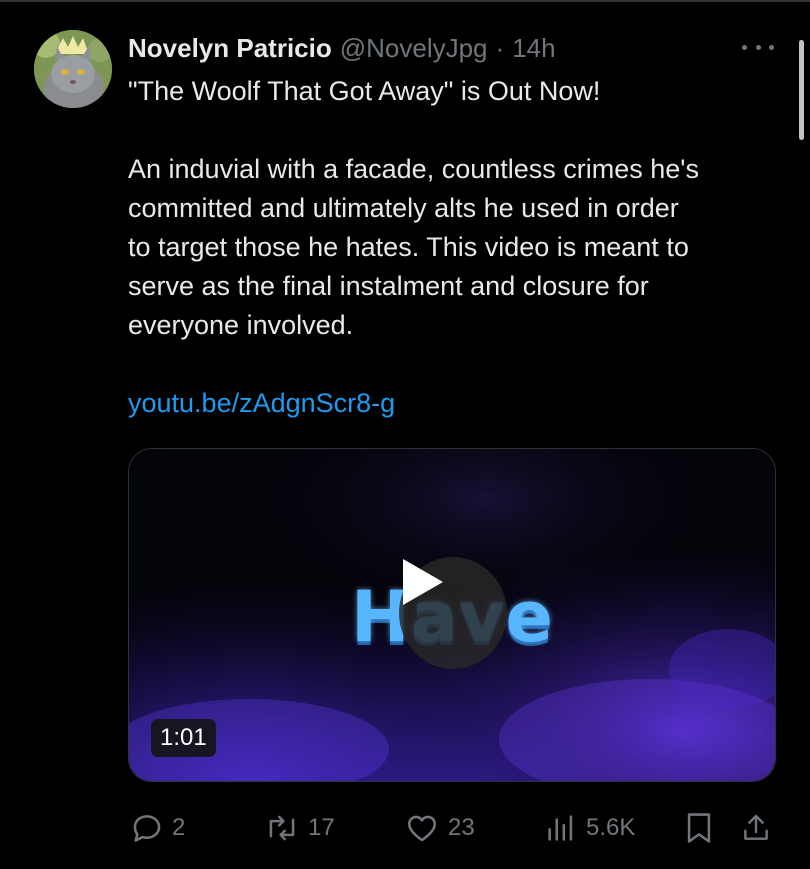 The width and height of the screenshot is (810, 869). Describe the element at coordinates (611, 827) in the screenshot. I see `views-count: 5.6K` at that location.